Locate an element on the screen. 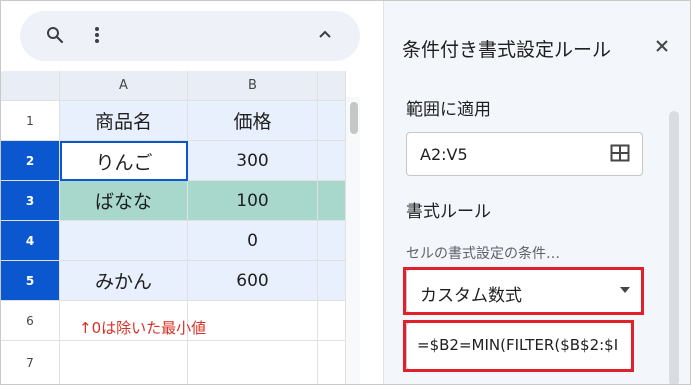  column-header-b: B is located at coordinates (253, 86).